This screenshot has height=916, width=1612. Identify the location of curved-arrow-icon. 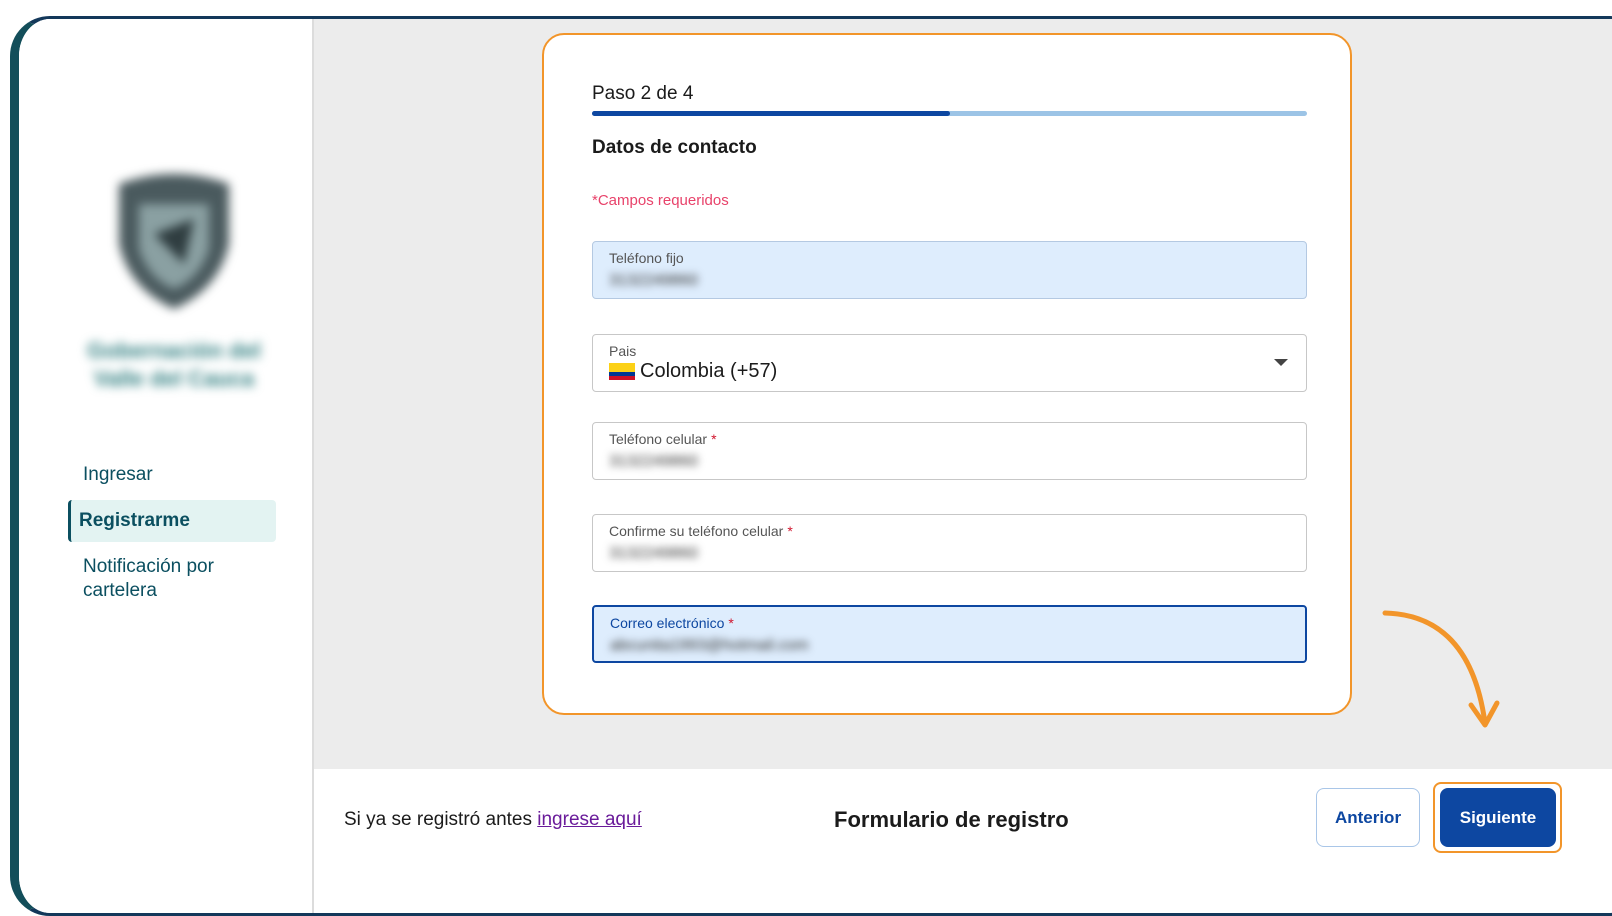
(1441, 669).